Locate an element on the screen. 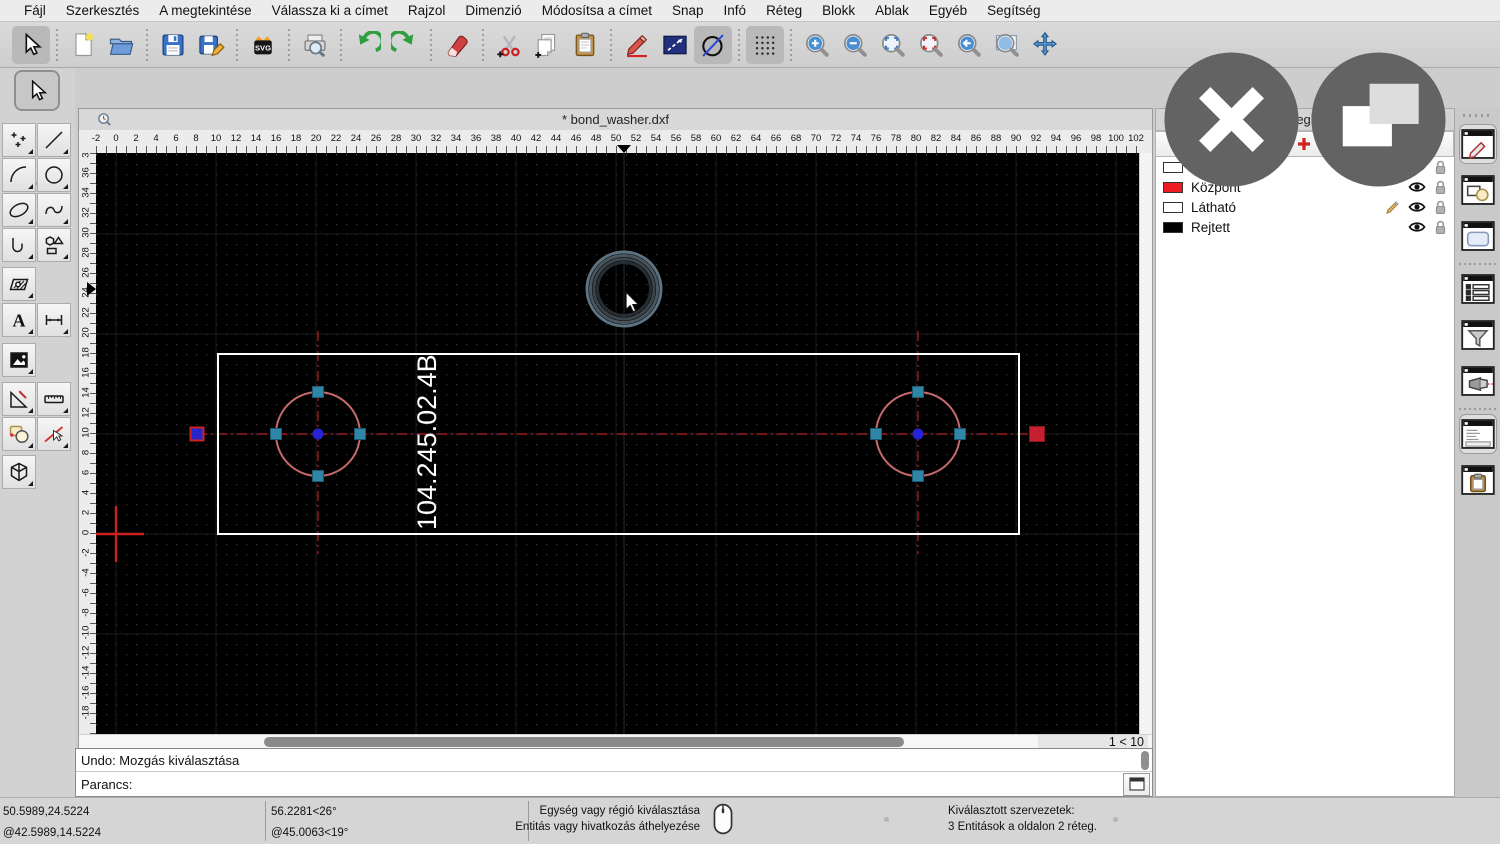 The image size is (1500, 844). zoom-selected-button is located at coordinates (931, 45).